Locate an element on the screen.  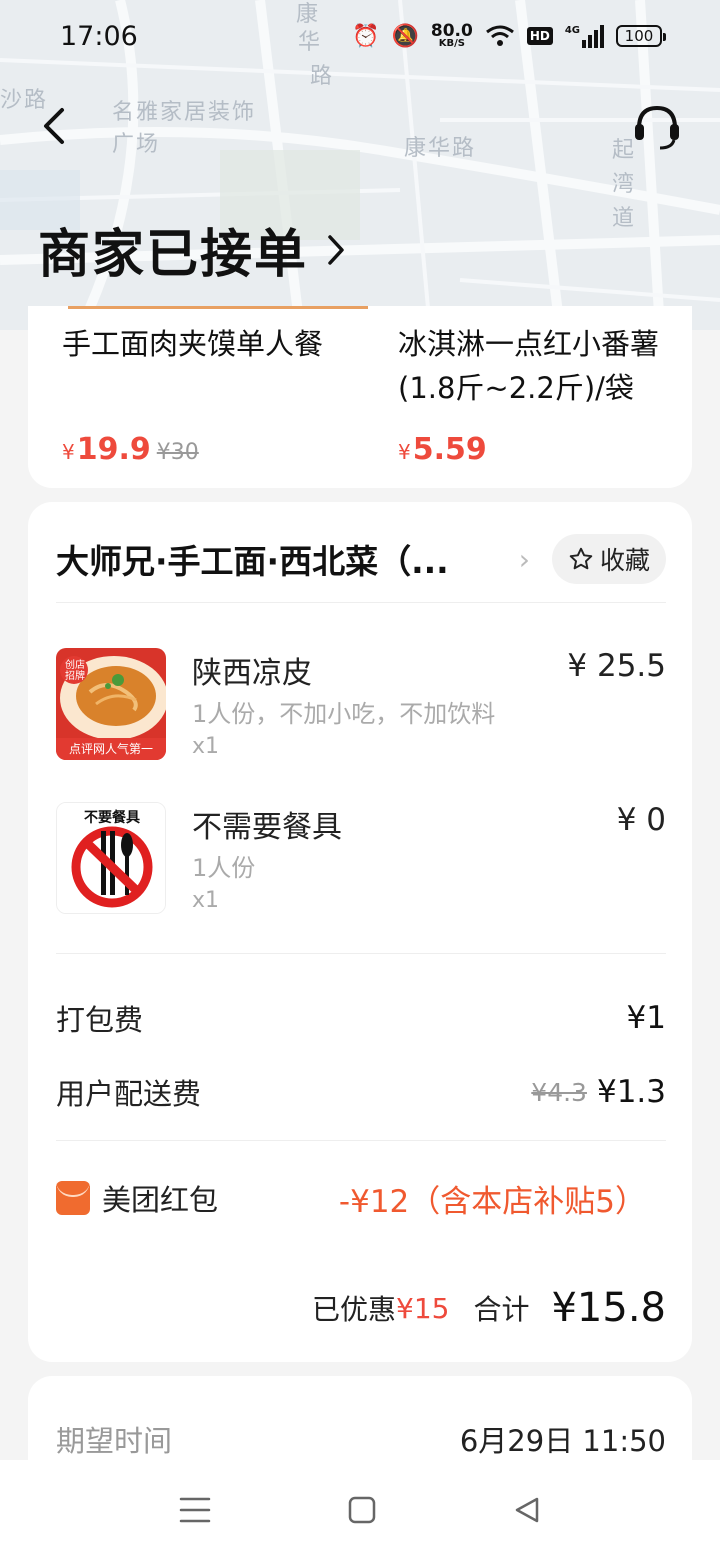
chevron-right-icon is located at coordinates (336, 249).